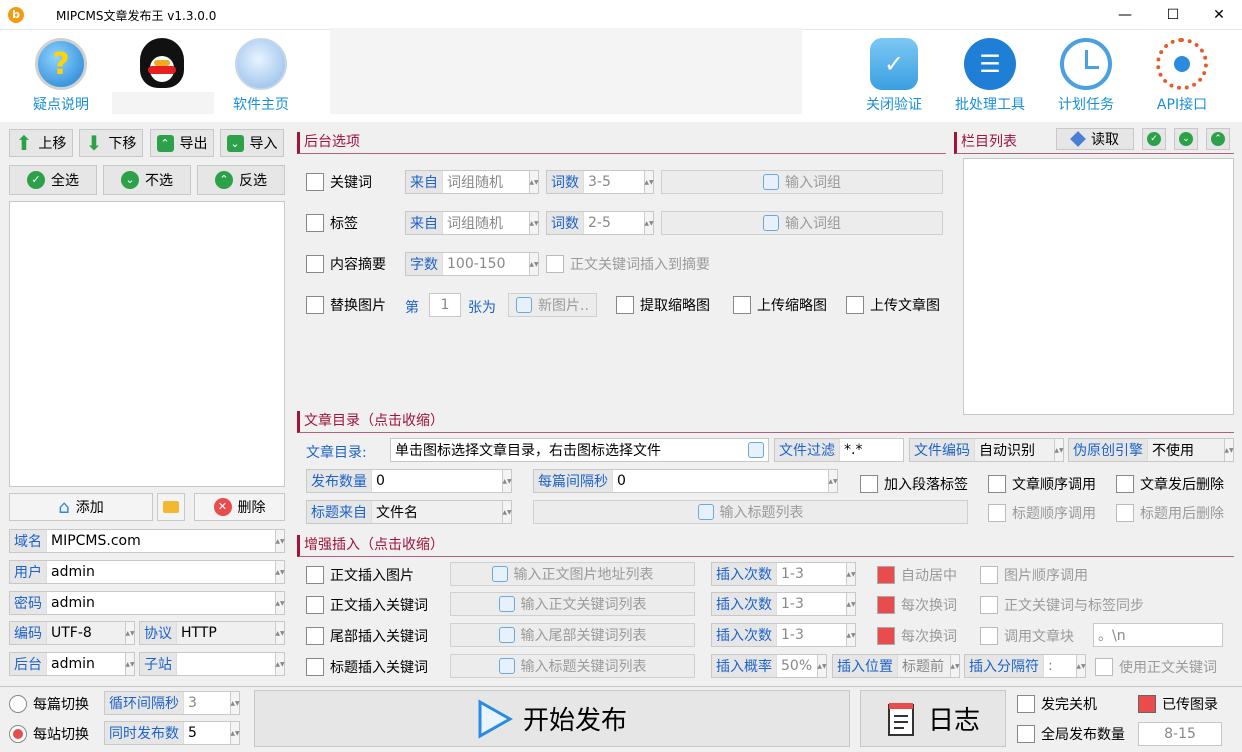 The width and height of the screenshot is (1242, 752). What do you see at coordinates (1170, 484) in the screenshot?
I see `delete-after-checkbox: 文章发后删除` at bounding box center [1170, 484].